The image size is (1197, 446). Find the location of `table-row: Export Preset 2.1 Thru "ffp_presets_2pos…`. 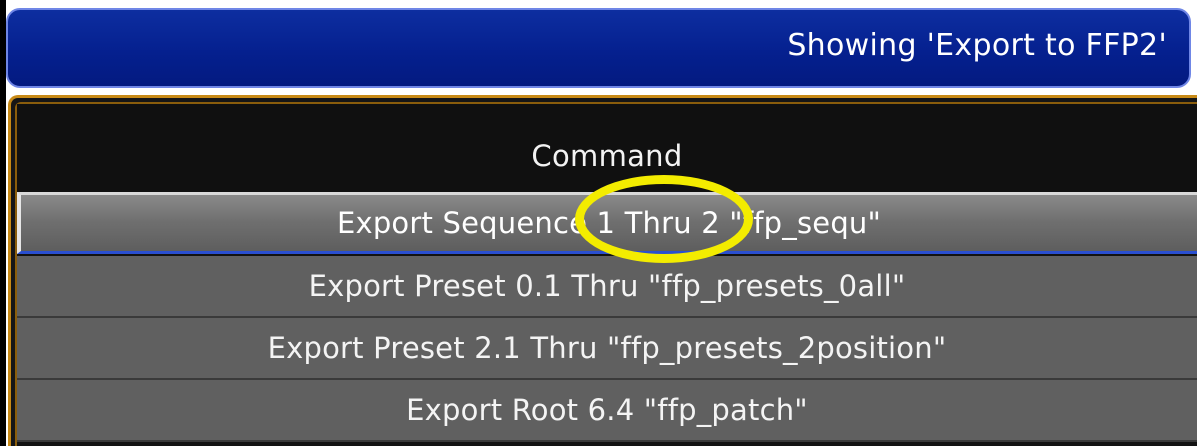

table-row: Export Preset 2.1 Thru "ffp_presets_2pos… is located at coordinates (607, 349).